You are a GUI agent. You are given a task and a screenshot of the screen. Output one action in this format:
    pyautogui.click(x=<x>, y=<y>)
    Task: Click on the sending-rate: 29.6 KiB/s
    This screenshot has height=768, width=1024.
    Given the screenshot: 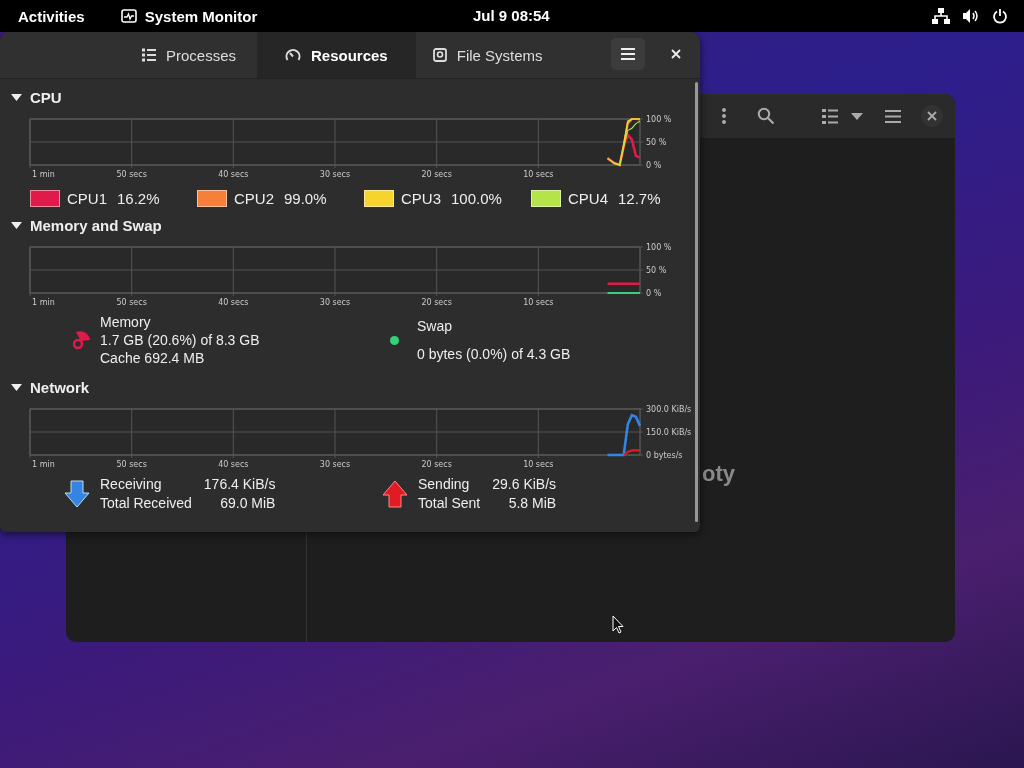 What is the action you would take?
    pyautogui.click(x=524, y=484)
    